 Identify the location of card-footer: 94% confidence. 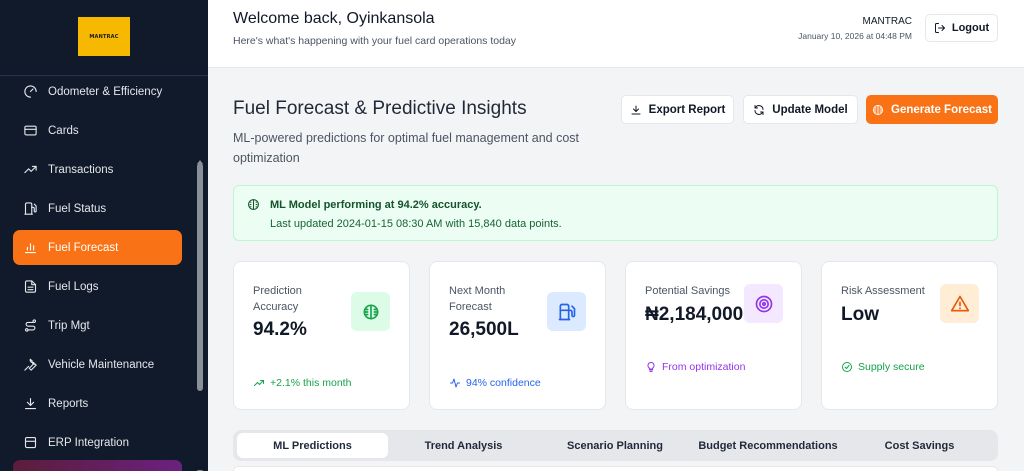
(495, 383).